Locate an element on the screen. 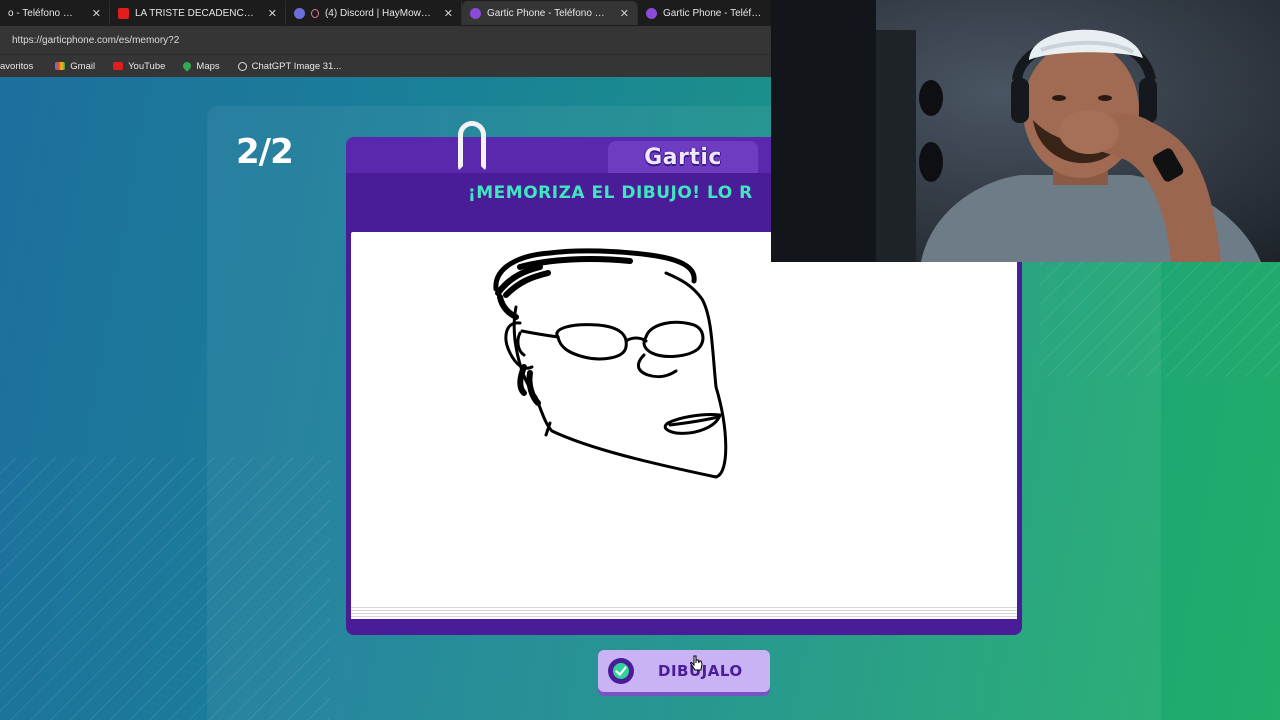 Image resolution: width=1280 pixels, height=720 pixels. tab-label: (4) Discord | HayMower, sop is located at coordinates (378, 13).